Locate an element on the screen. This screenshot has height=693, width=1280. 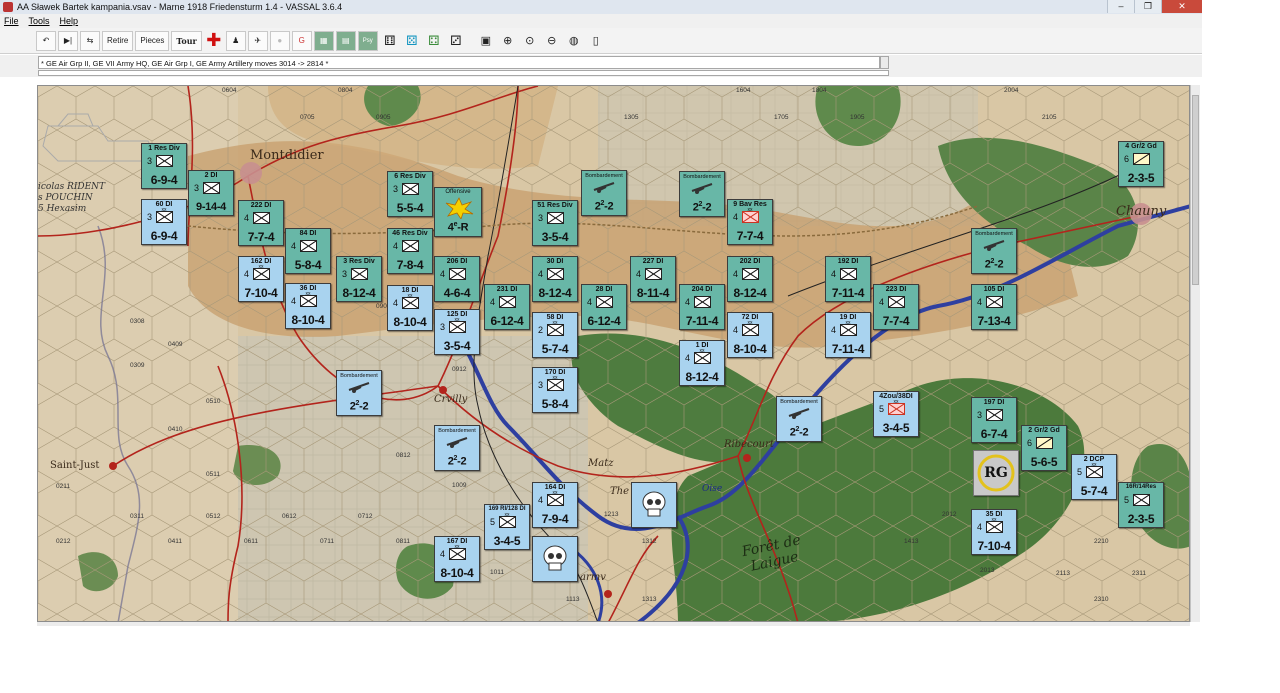
river-label-oise: Oise is located at coordinates (712, 489).